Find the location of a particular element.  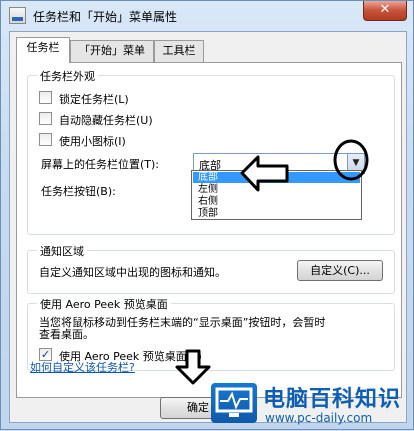

watermark: 电脑百科知识 www.pc-daily.com is located at coordinates (312, 405).